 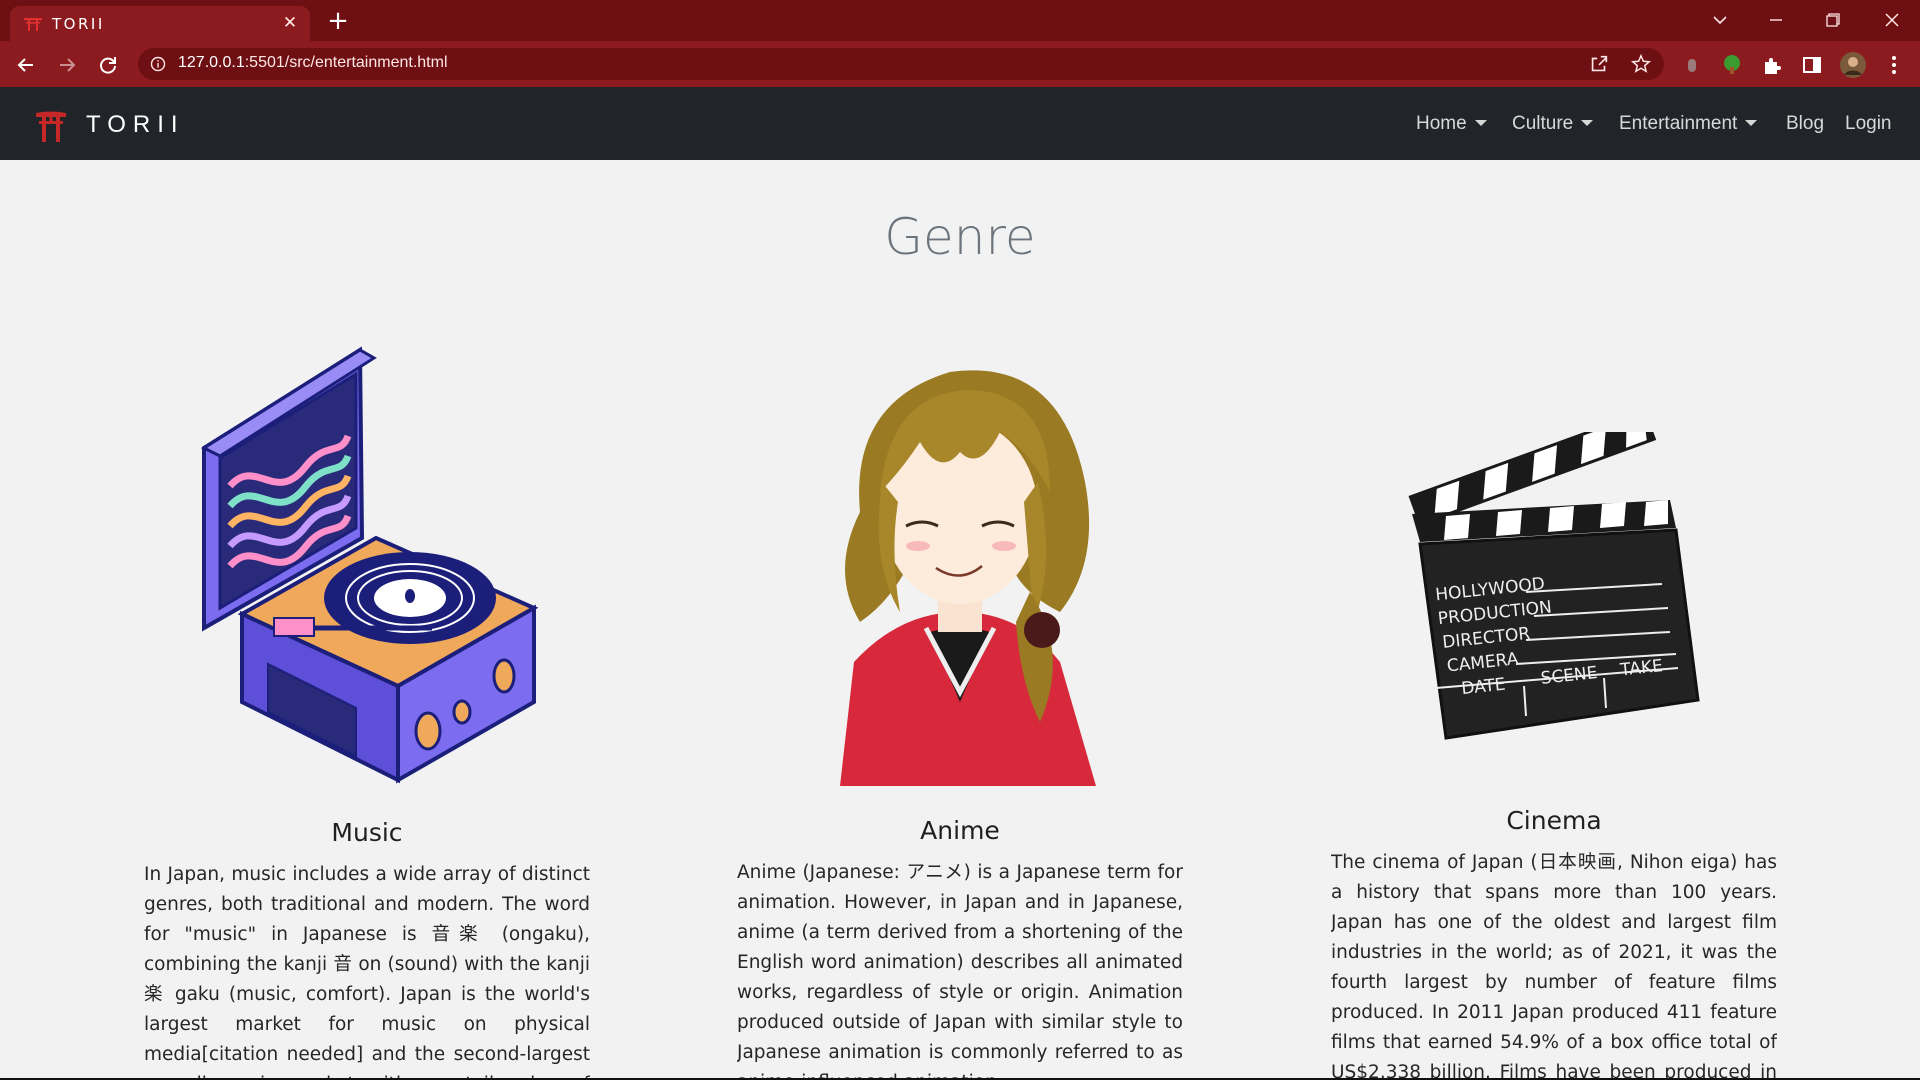 What do you see at coordinates (1832, 20) in the screenshot?
I see `restore-icon` at bounding box center [1832, 20].